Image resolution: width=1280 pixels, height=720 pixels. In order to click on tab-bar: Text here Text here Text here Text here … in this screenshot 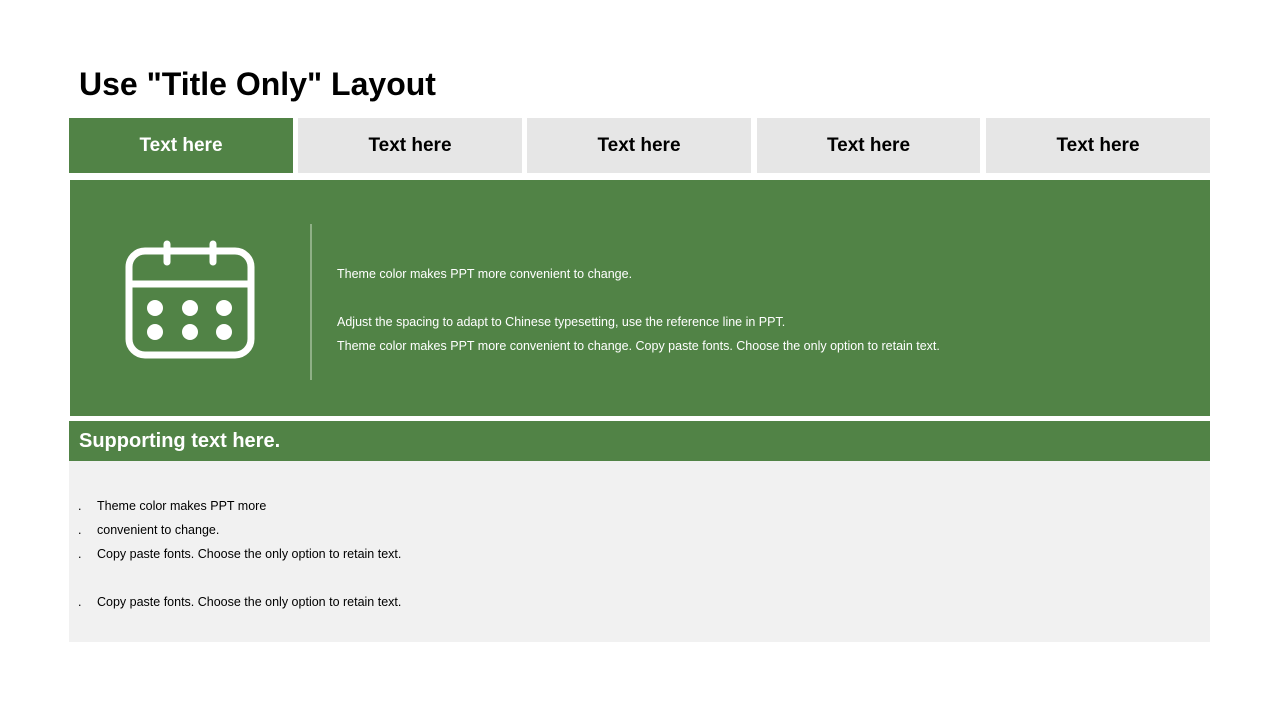, I will do `click(639, 145)`.